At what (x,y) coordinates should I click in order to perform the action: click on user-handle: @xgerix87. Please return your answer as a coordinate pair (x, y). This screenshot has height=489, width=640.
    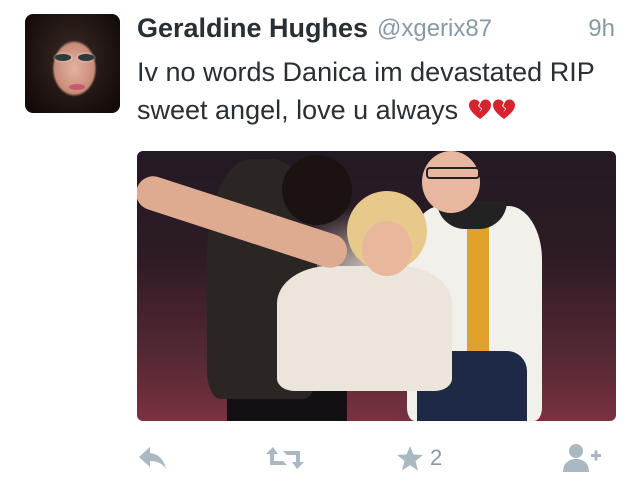
    Looking at the image, I should click on (434, 29).